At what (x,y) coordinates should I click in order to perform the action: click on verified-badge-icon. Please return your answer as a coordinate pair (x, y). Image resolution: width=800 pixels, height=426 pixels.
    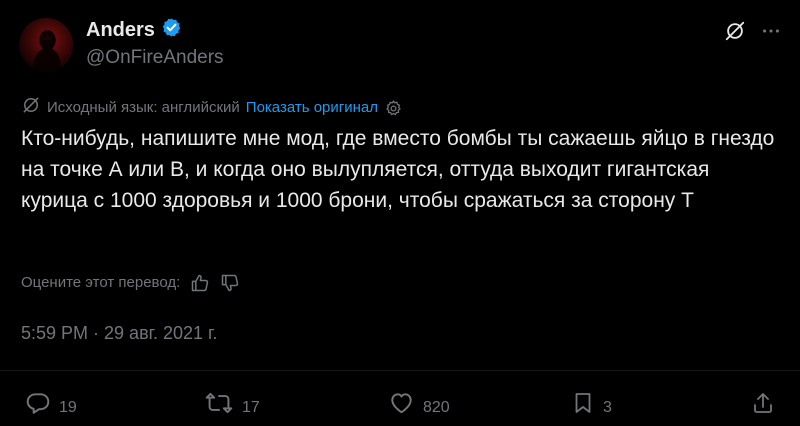
    Looking at the image, I should click on (171, 30).